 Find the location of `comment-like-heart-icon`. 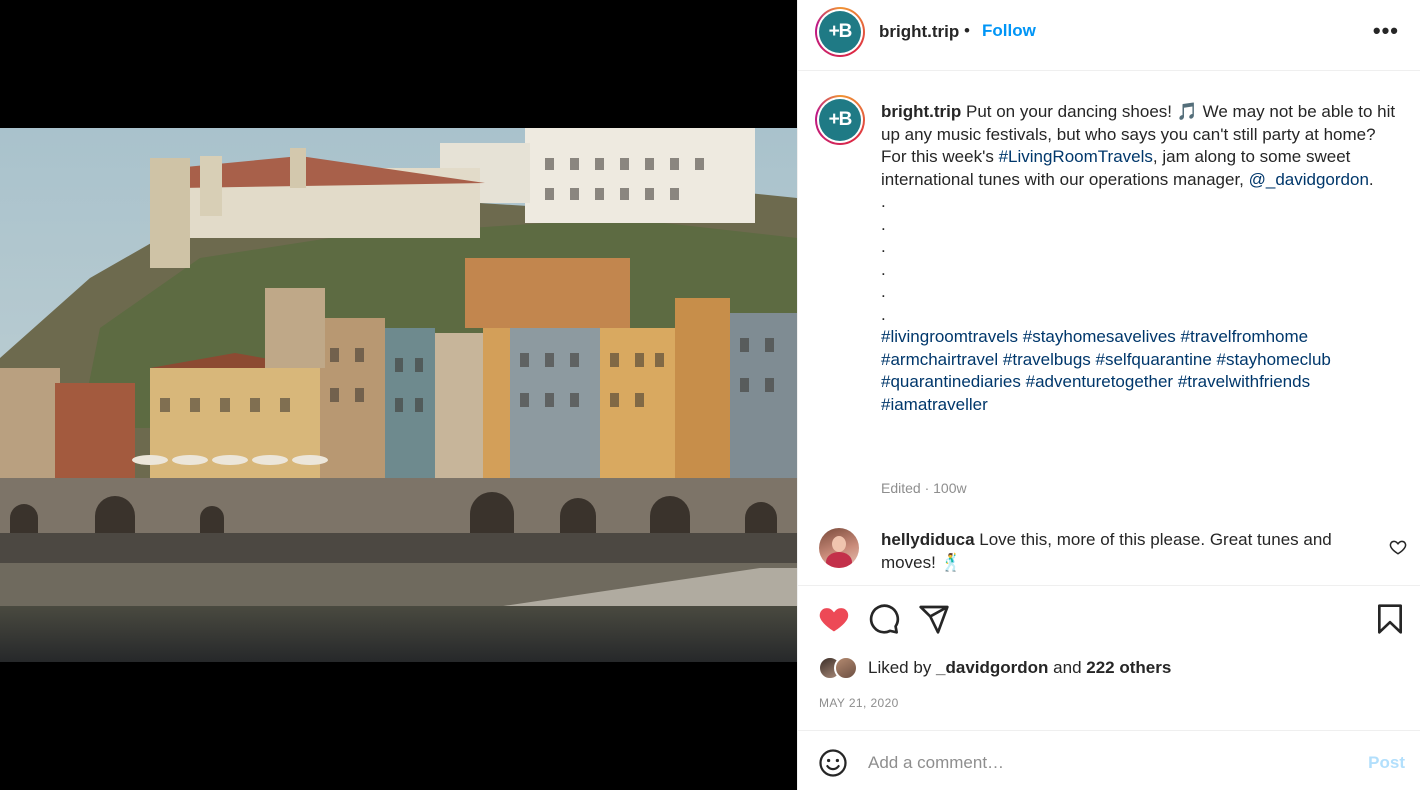

comment-like-heart-icon is located at coordinates (1398, 547).